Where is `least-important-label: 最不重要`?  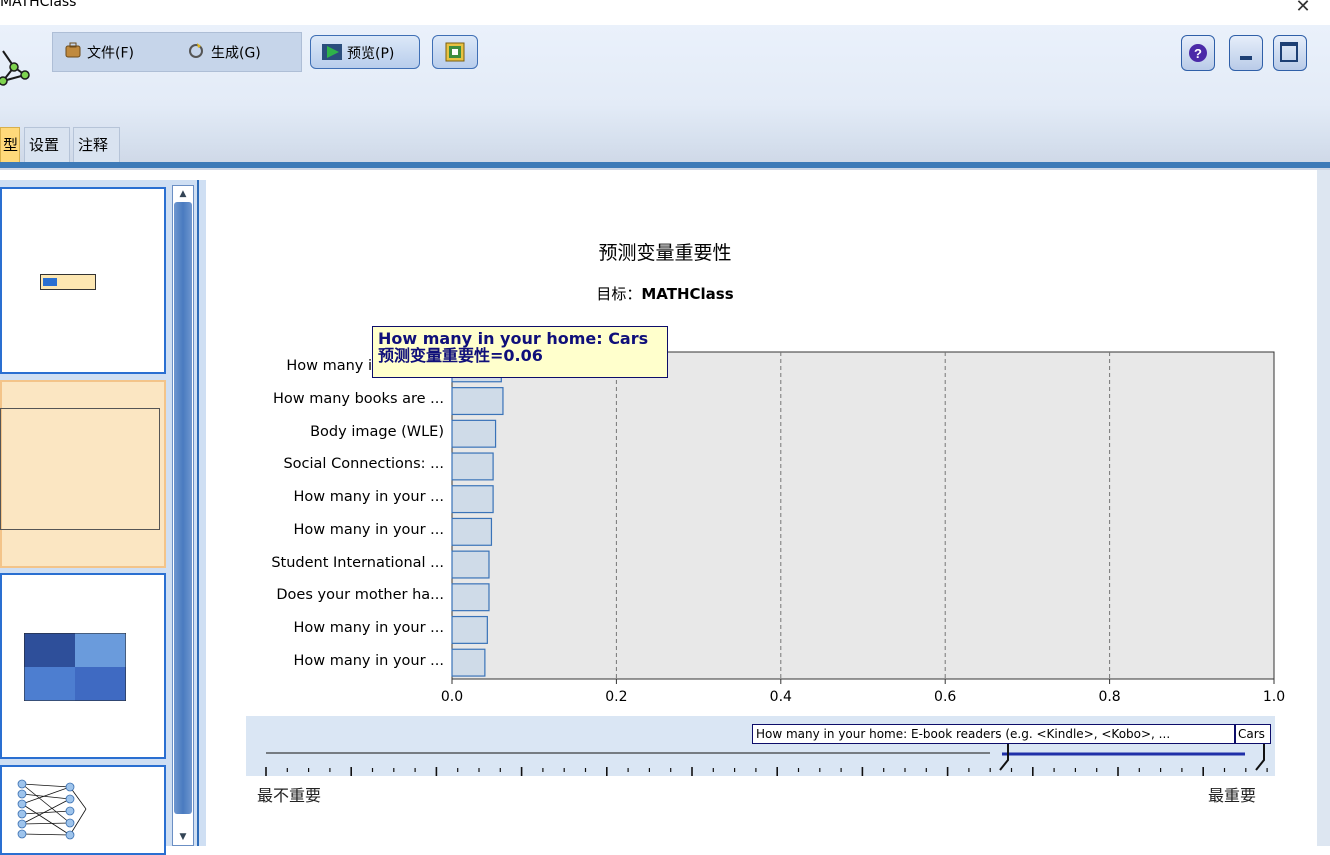 least-important-label: 最不重要 is located at coordinates (289, 795).